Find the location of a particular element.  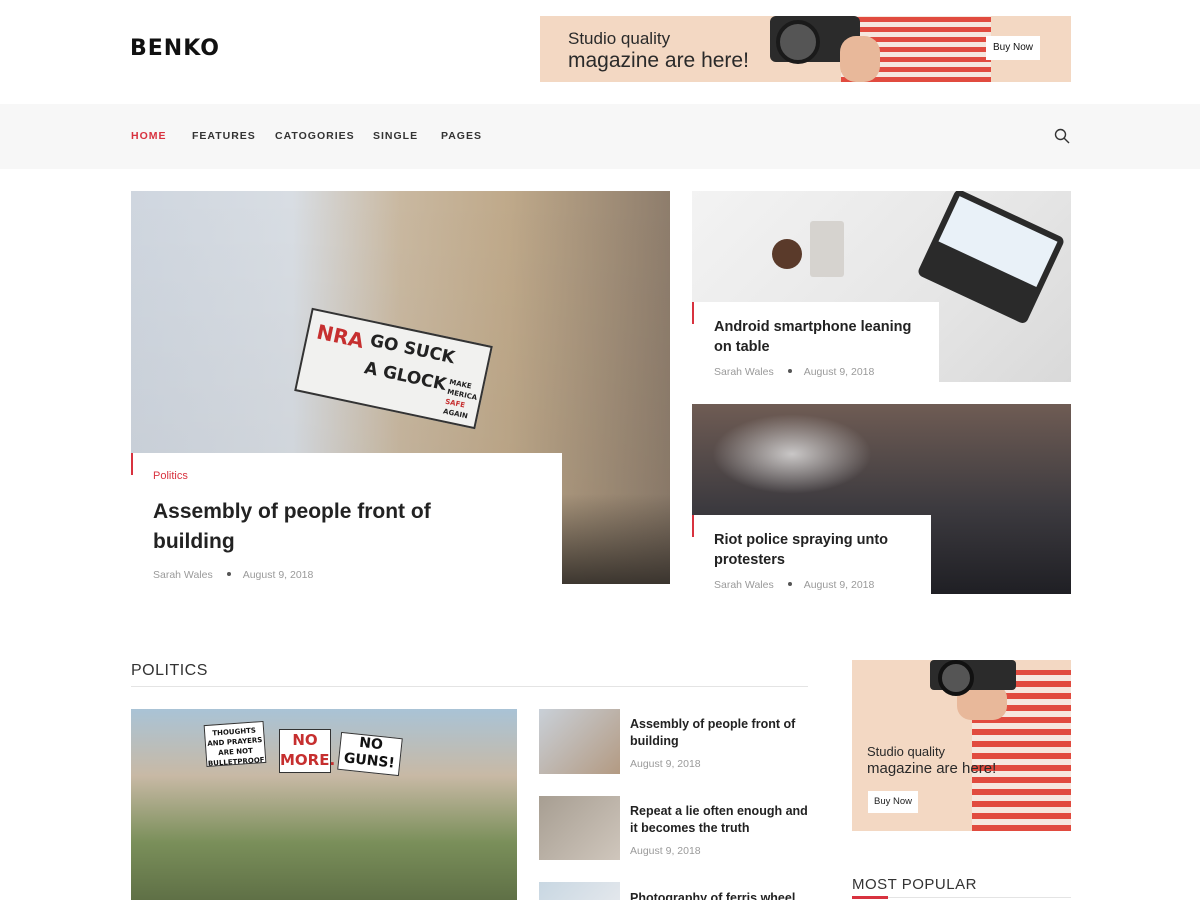

sign-no-more: NO MORE. is located at coordinates (307, 751).